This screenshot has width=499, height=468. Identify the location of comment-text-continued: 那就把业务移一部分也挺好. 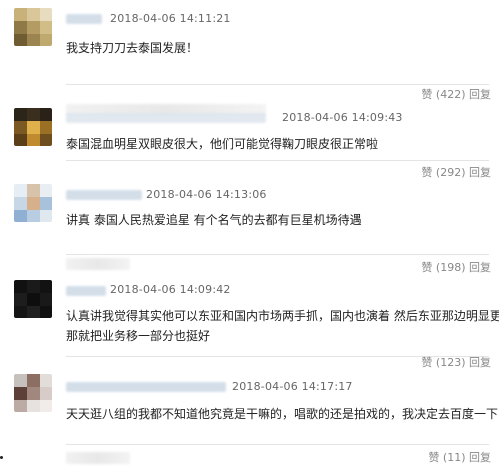
(138, 336).